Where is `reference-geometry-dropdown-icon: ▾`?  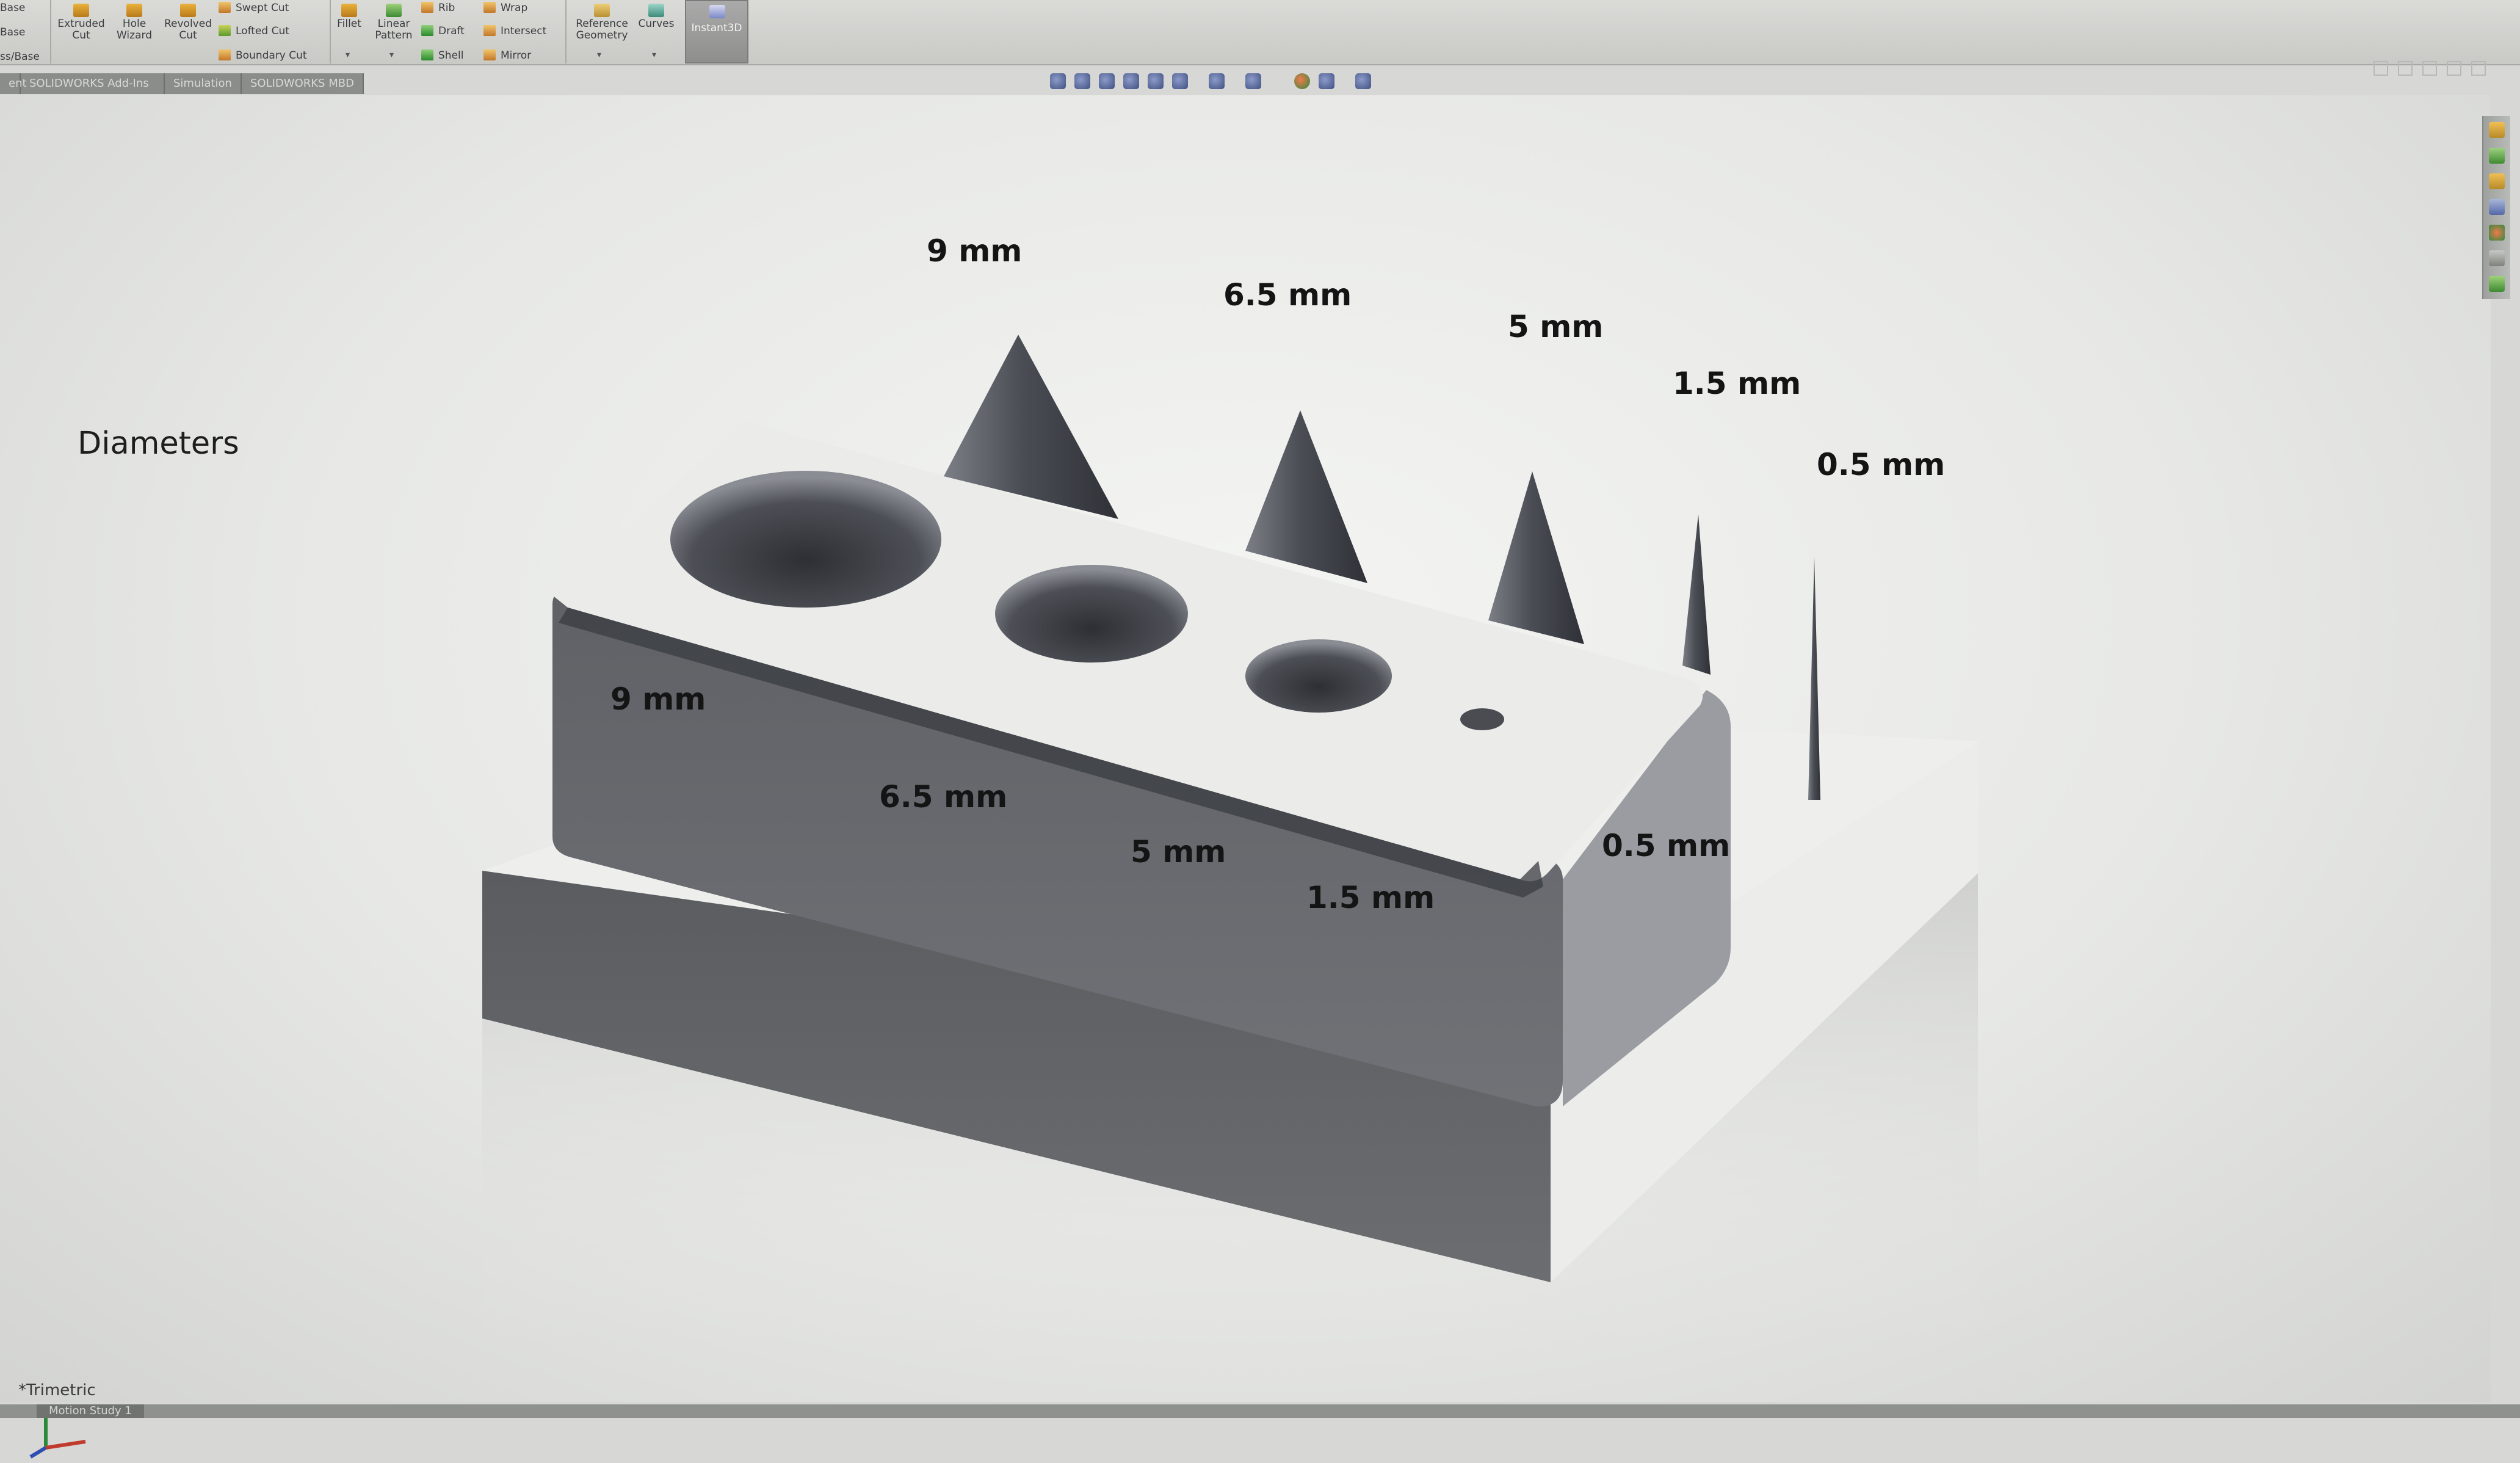
reference-geometry-dropdown-icon: ▾ is located at coordinates (599, 55).